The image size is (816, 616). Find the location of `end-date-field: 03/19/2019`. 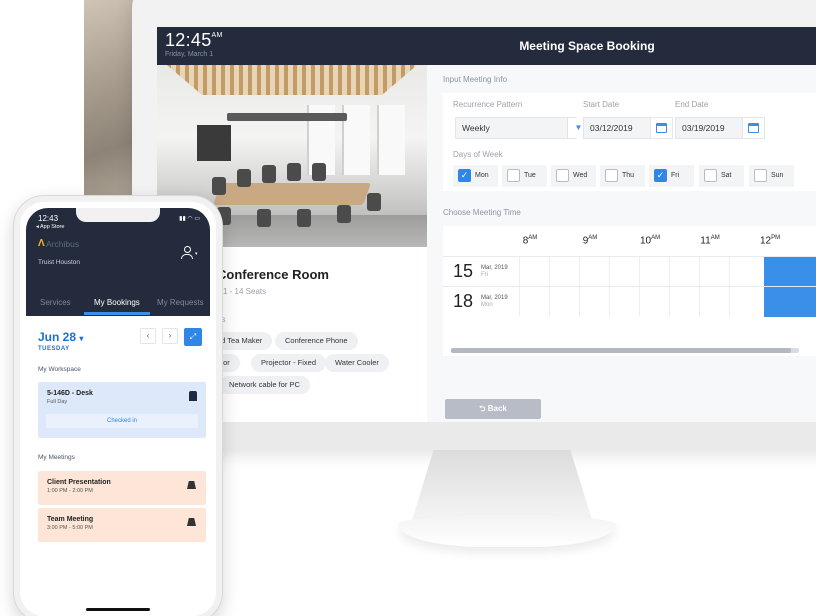

end-date-field: 03/19/2019 is located at coordinates (720, 128).